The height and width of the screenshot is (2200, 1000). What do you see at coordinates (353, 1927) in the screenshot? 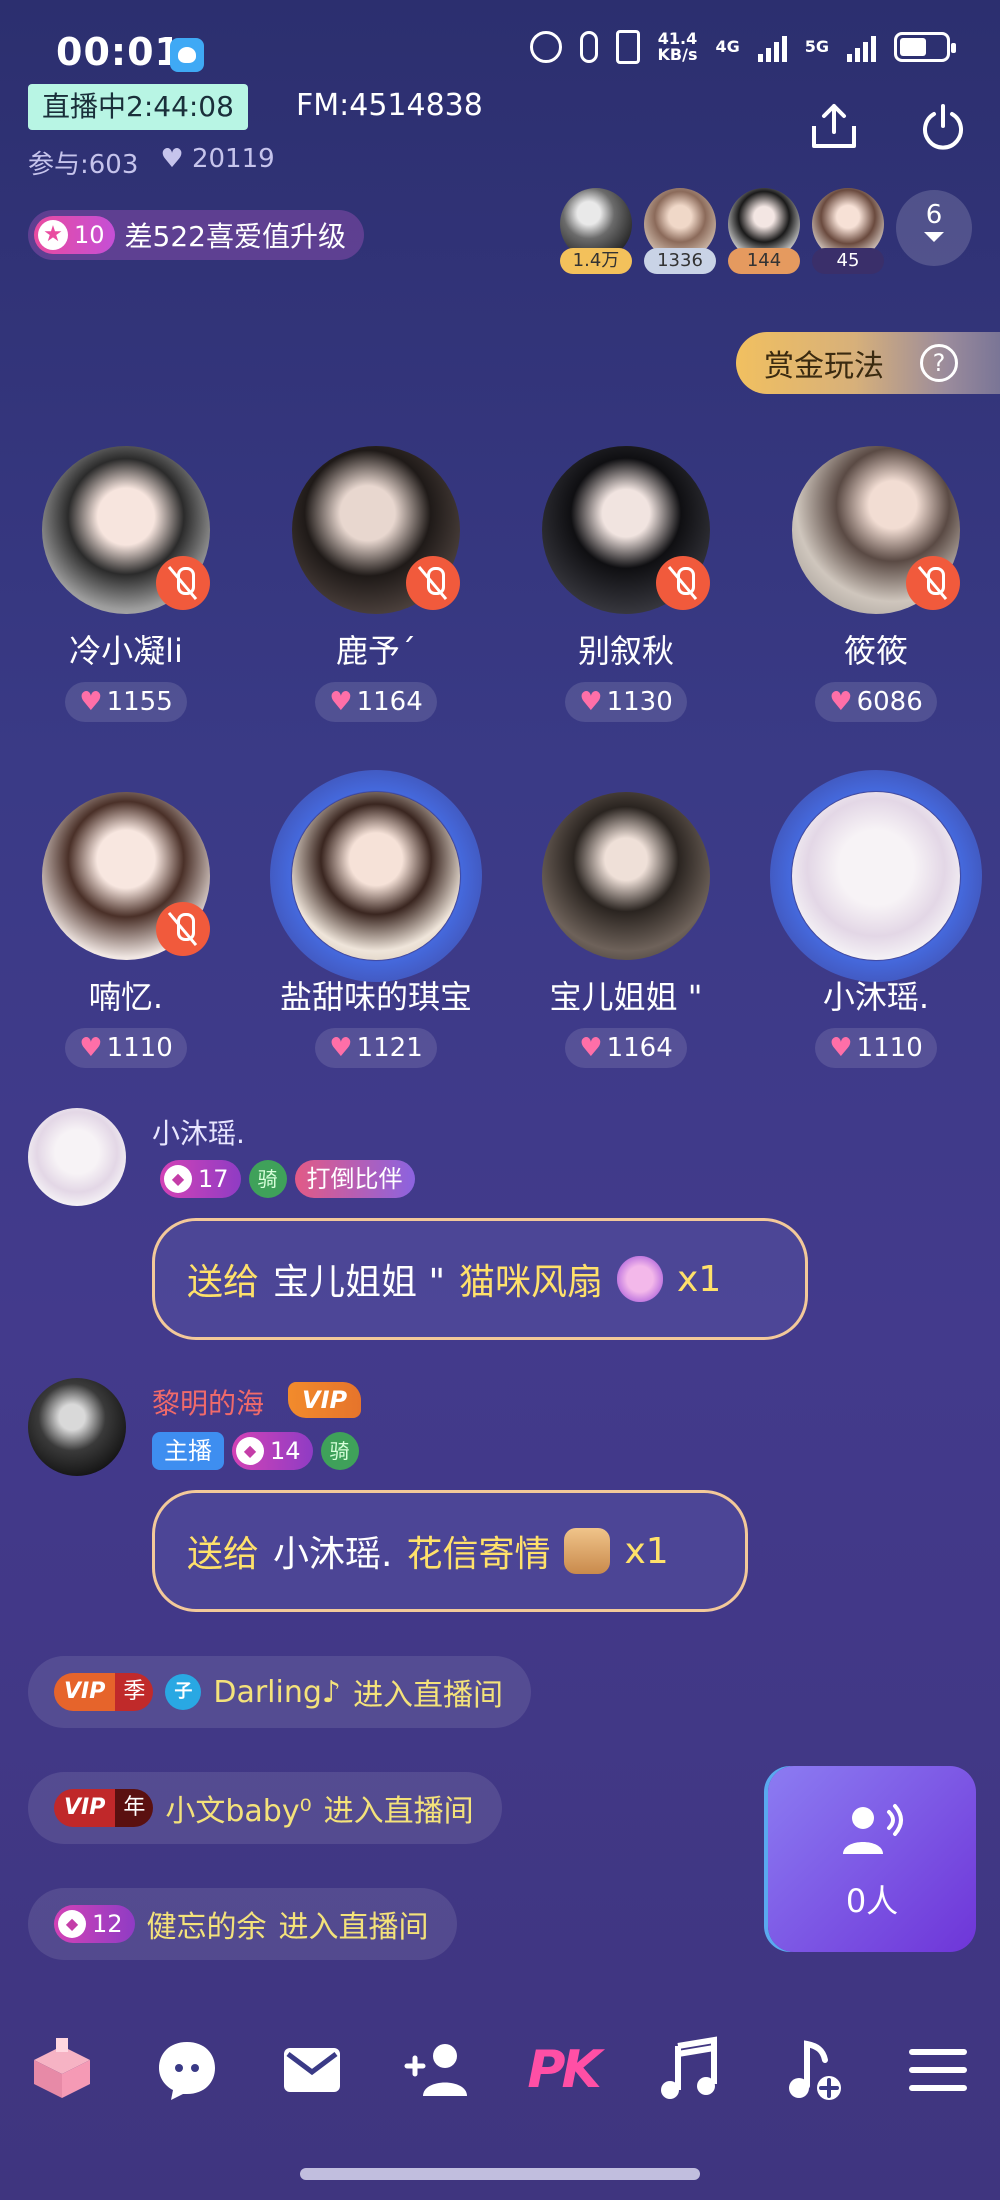
I see `entry-action: 进入直播间` at bounding box center [353, 1927].